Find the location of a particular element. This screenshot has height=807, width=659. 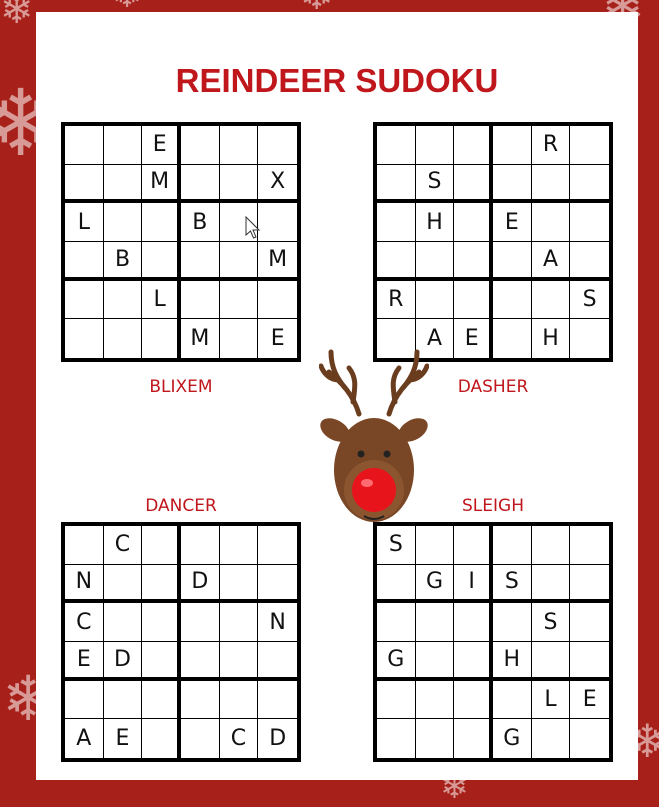

sudoku-cell: I is located at coordinates (473, 584).